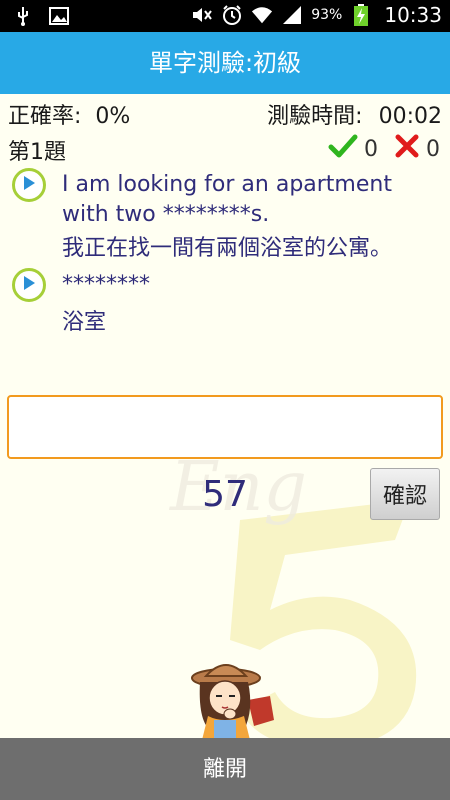 Image resolution: width=450 pixels, height=800 pixels. Describe the element at coordinates (59, 16) in the screenshot. I see `image-icon` at that location.